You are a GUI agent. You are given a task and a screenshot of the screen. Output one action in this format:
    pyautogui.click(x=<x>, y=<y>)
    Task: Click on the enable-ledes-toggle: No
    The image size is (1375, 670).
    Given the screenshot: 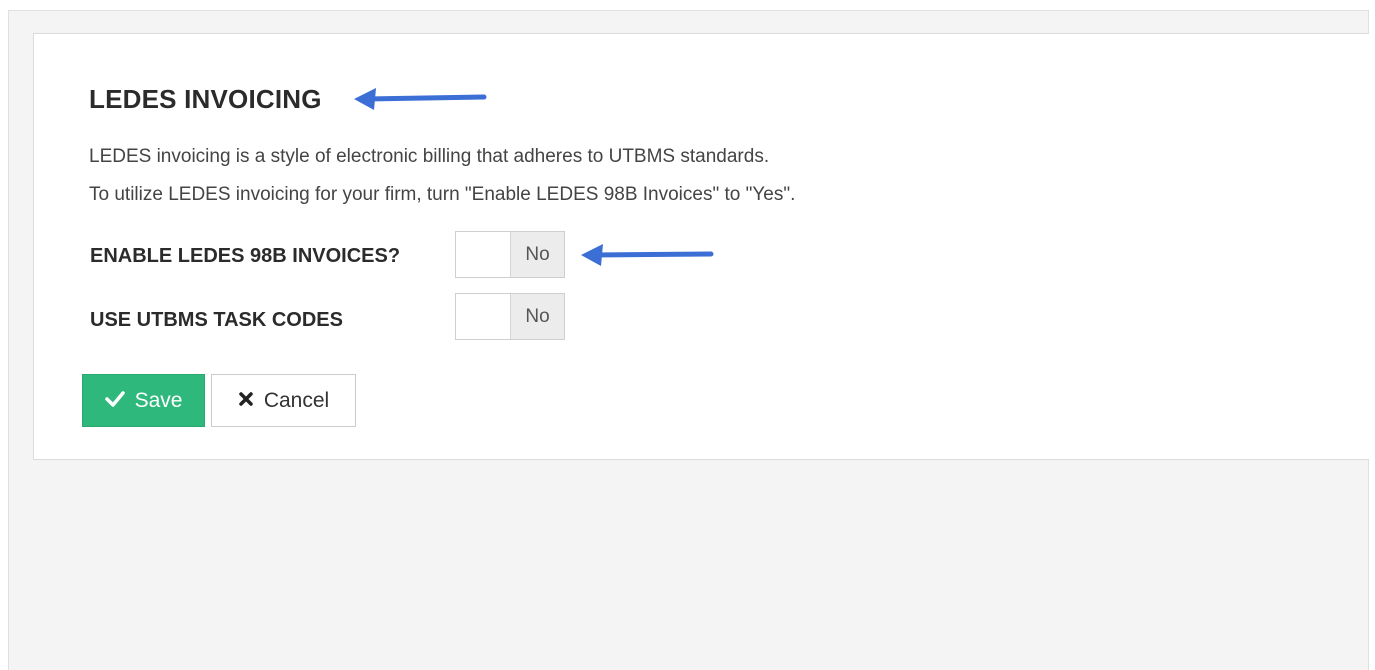 What is the action you would take?
    pyautogui.click(x=510, y=254)
    